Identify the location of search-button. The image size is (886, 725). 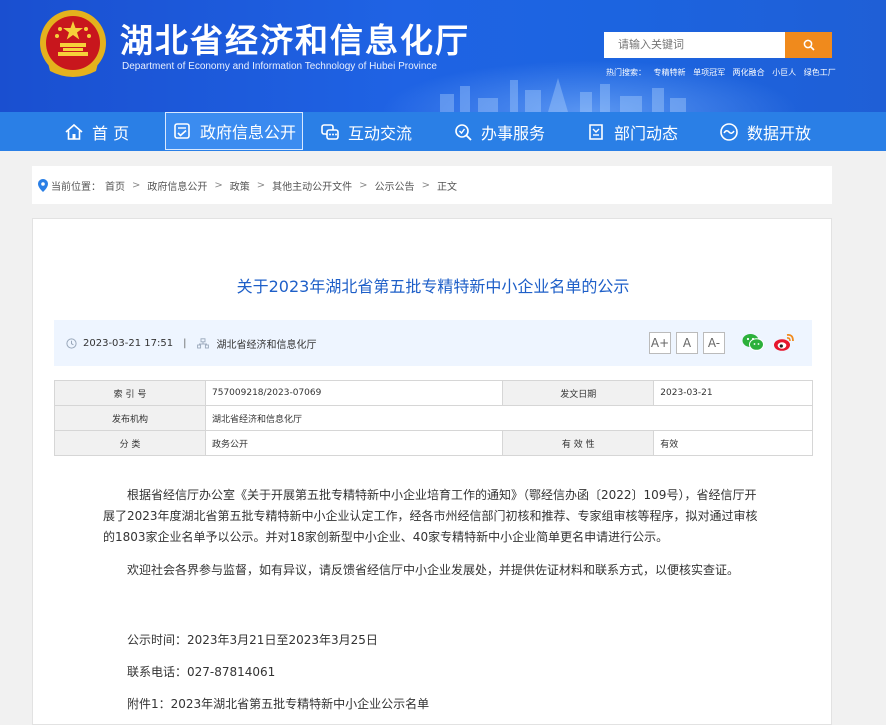
(808, 45).